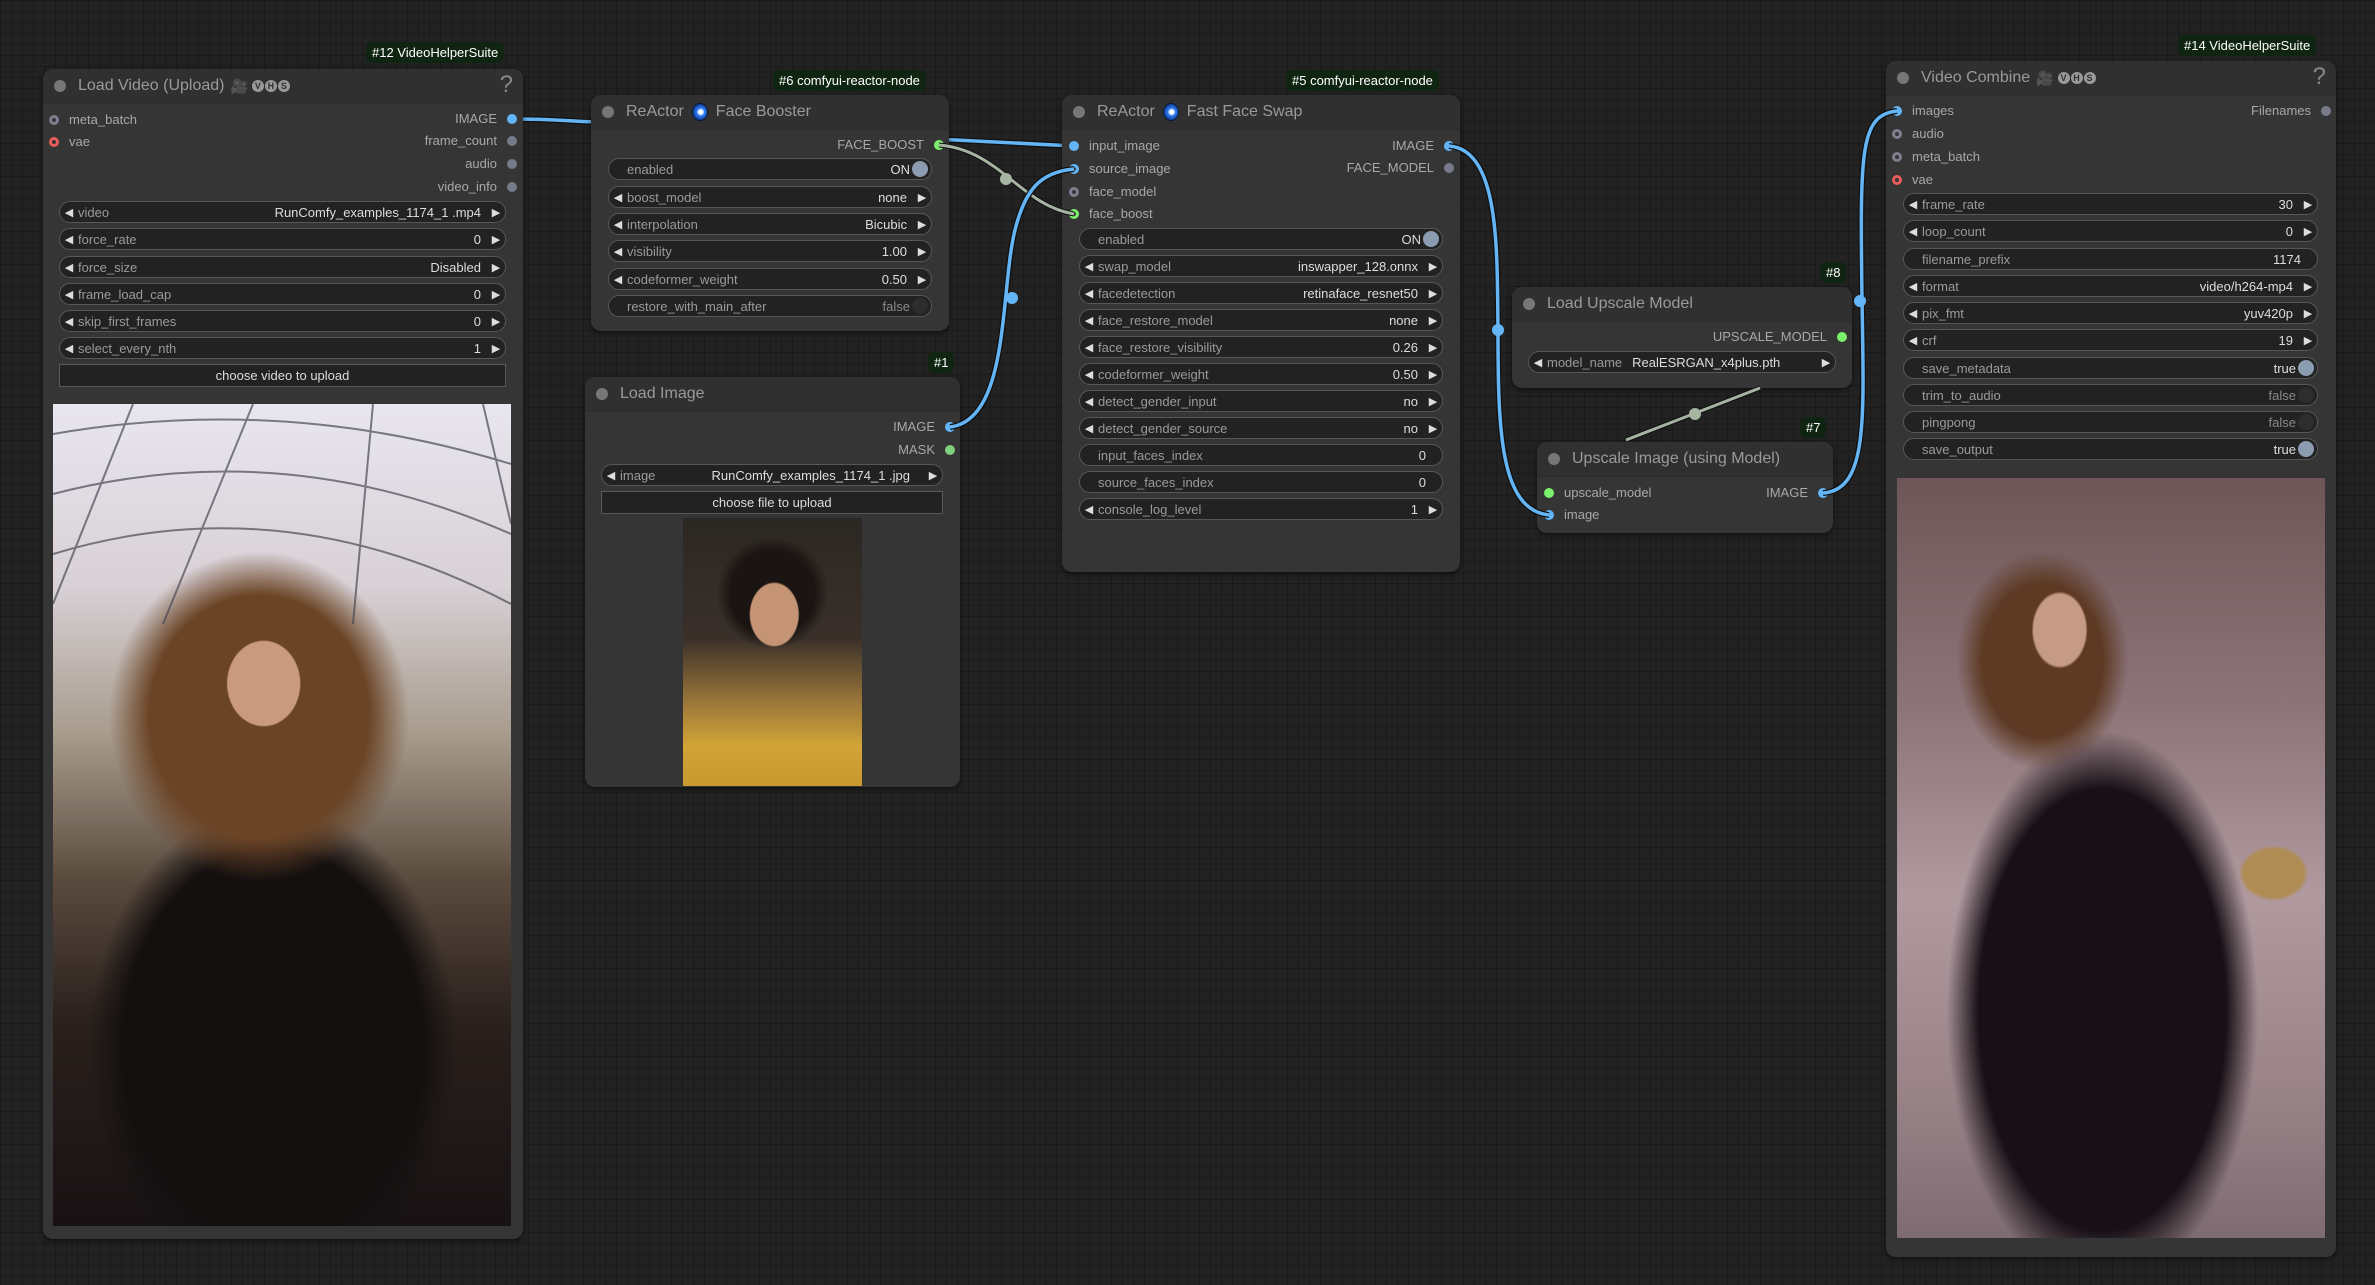 The height and width of the screenshot is (1285, 2375). Describe the element at coordinates (1695, 414) in the screenshot. I see `wire-midpoint-upscale-model` at that location.